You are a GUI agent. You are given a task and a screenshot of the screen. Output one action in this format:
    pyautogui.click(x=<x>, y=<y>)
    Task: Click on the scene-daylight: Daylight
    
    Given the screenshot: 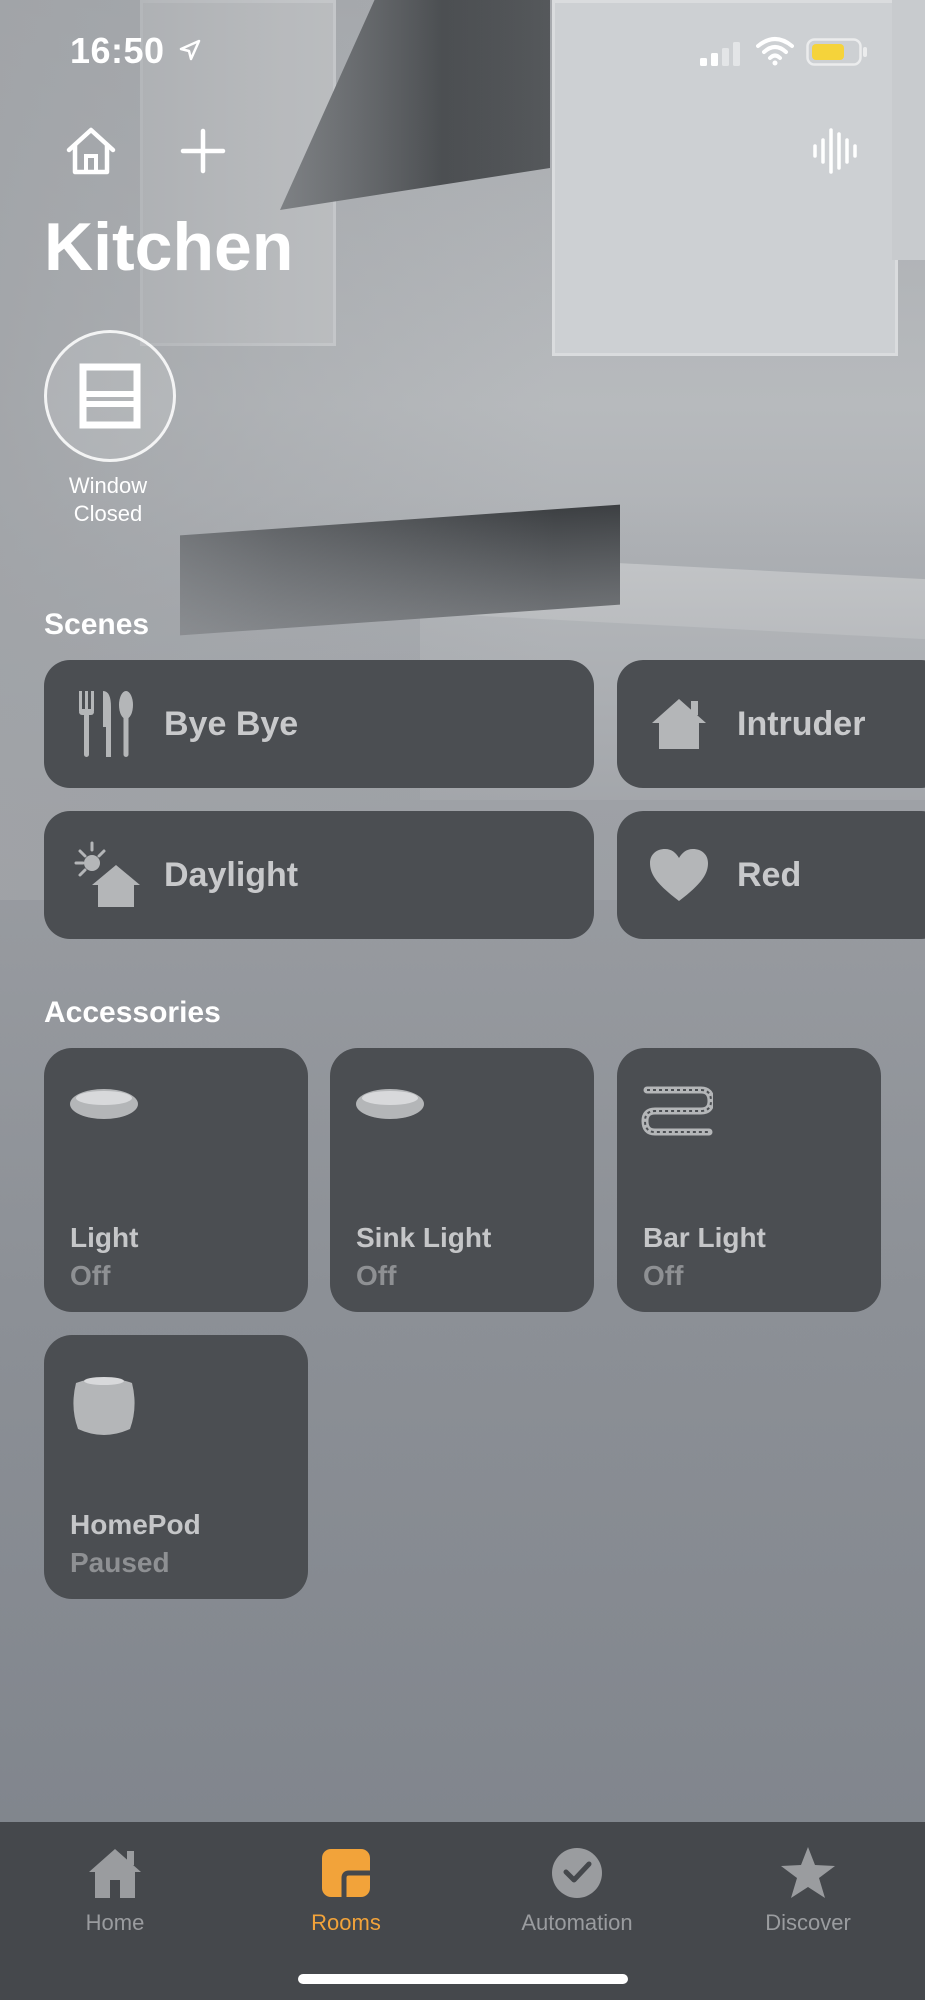 What is the action you would take?
    pyautogui.click(x=319, y=875)
    